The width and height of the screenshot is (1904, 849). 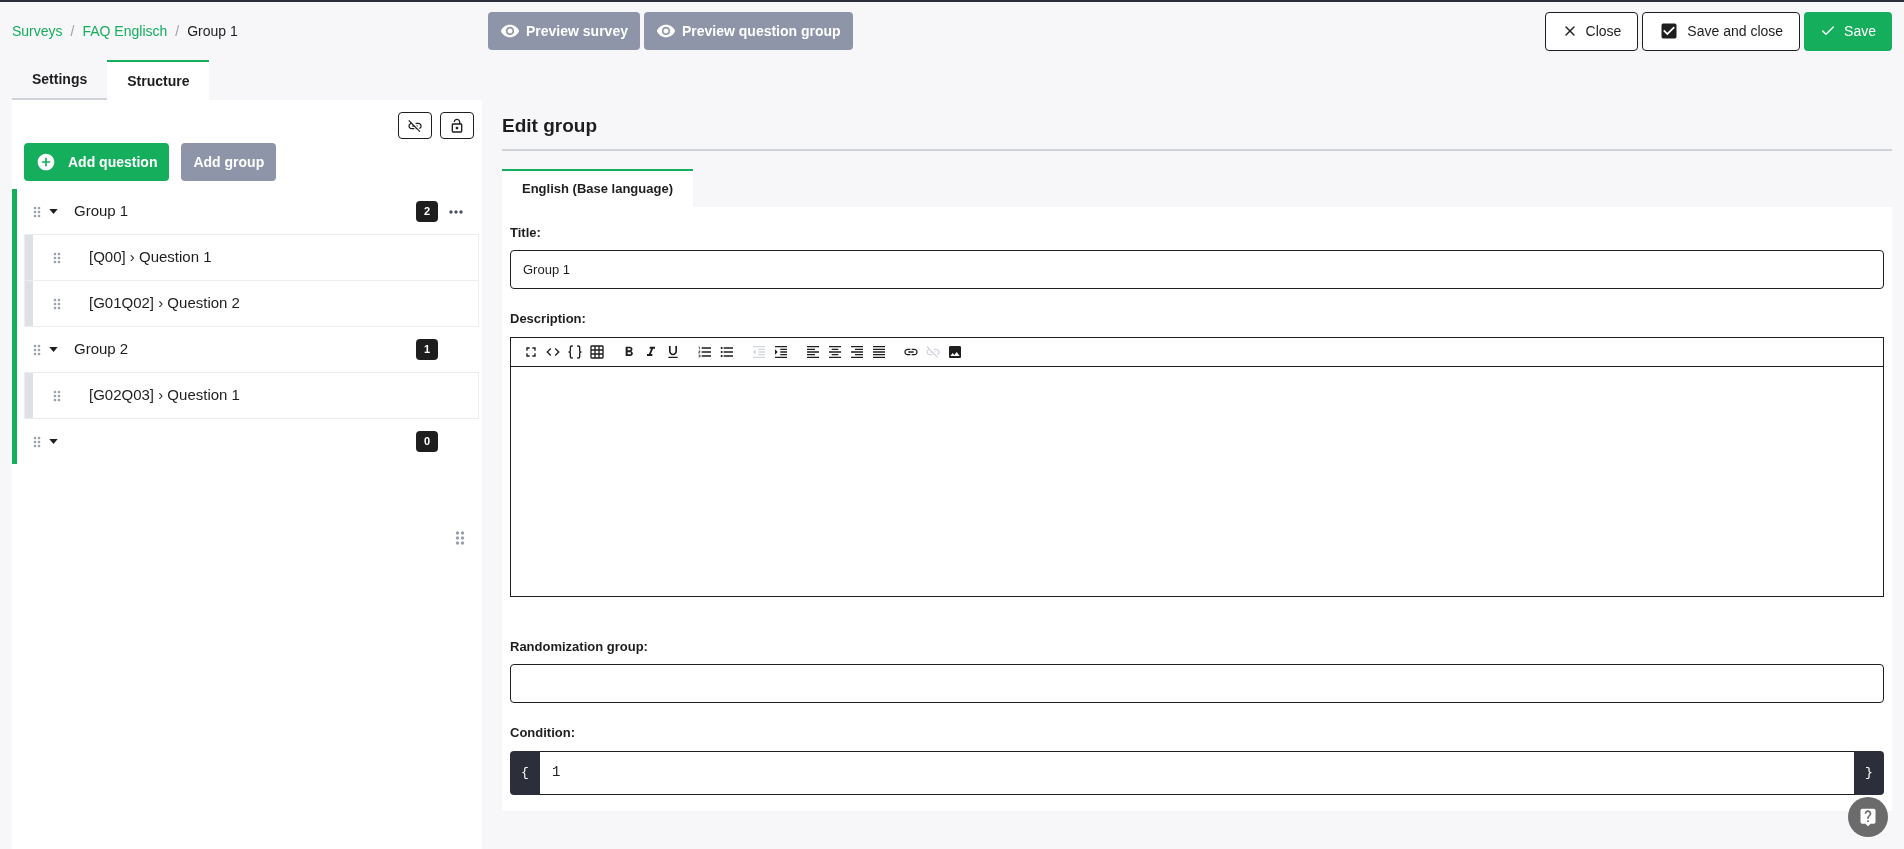 I want to click on question-count: 1, so click(x=426, y=349).